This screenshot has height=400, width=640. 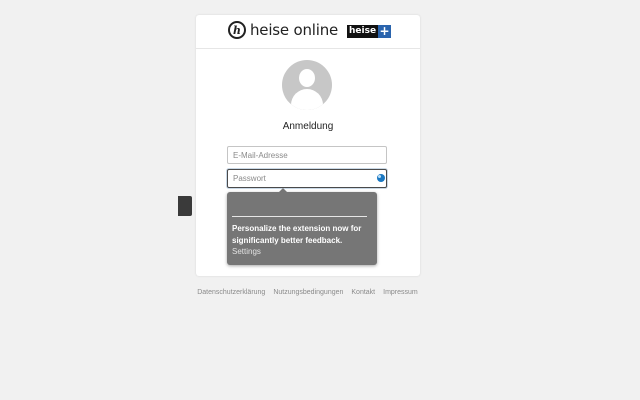 I want to click on heise-online-logo: h heise online, so click(x=283, y=30).